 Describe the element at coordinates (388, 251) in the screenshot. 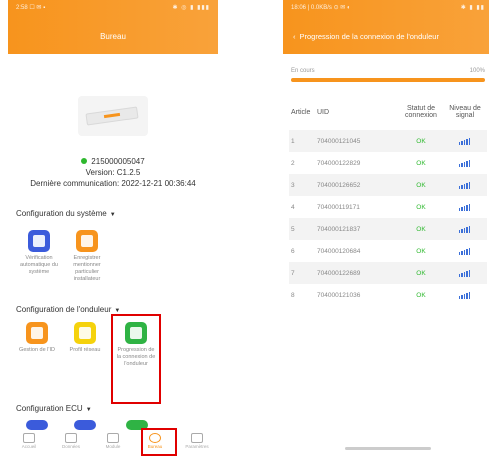

I see `table-row: 6 704000120684 OK` at that location.